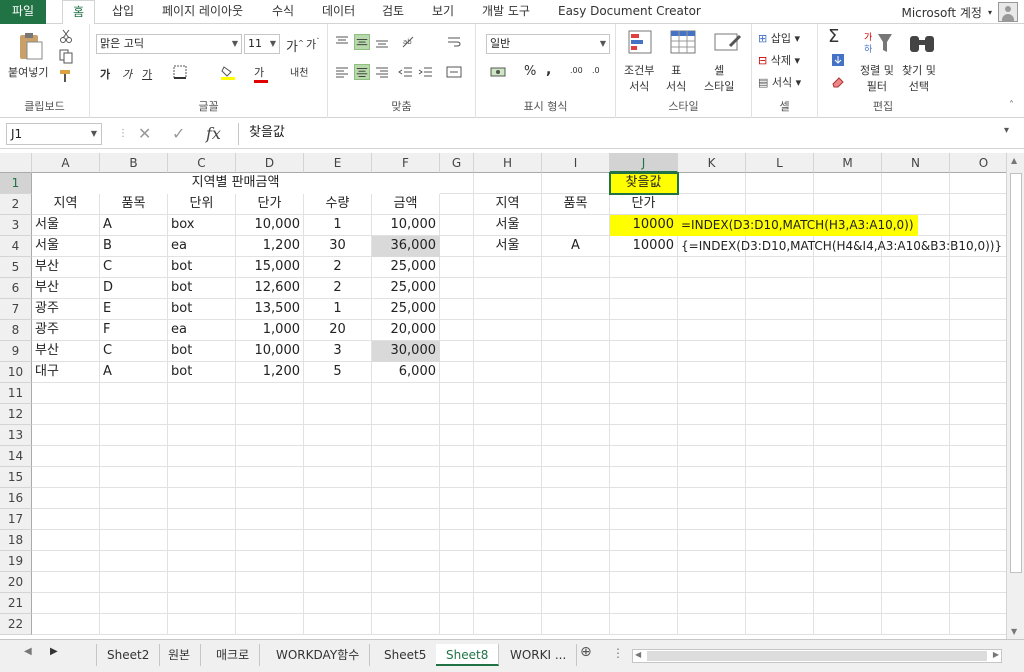 This screenshot has height=672, width=1024. Describe the element at coordinates (202, 372) in the screenshot. I see `data-cell: bot` at that location.